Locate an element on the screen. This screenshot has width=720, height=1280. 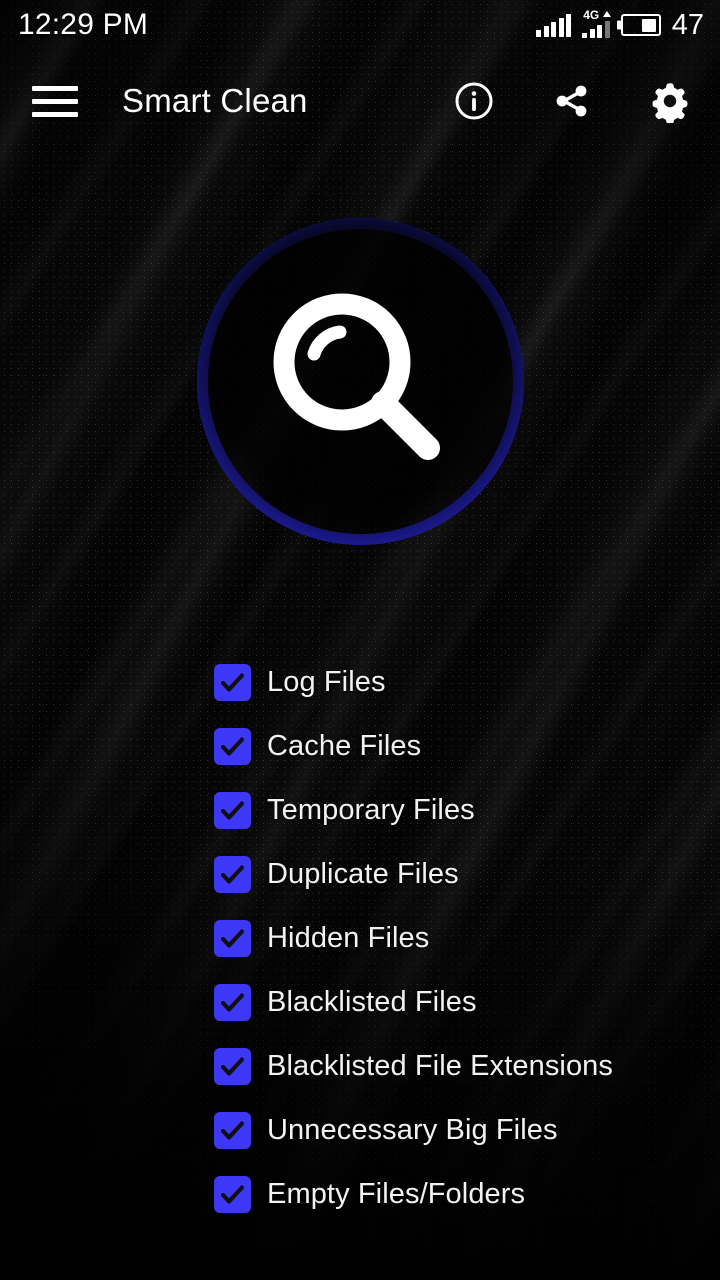
list-item: Empty Files/Folders is located at coordinates (360, 1194).